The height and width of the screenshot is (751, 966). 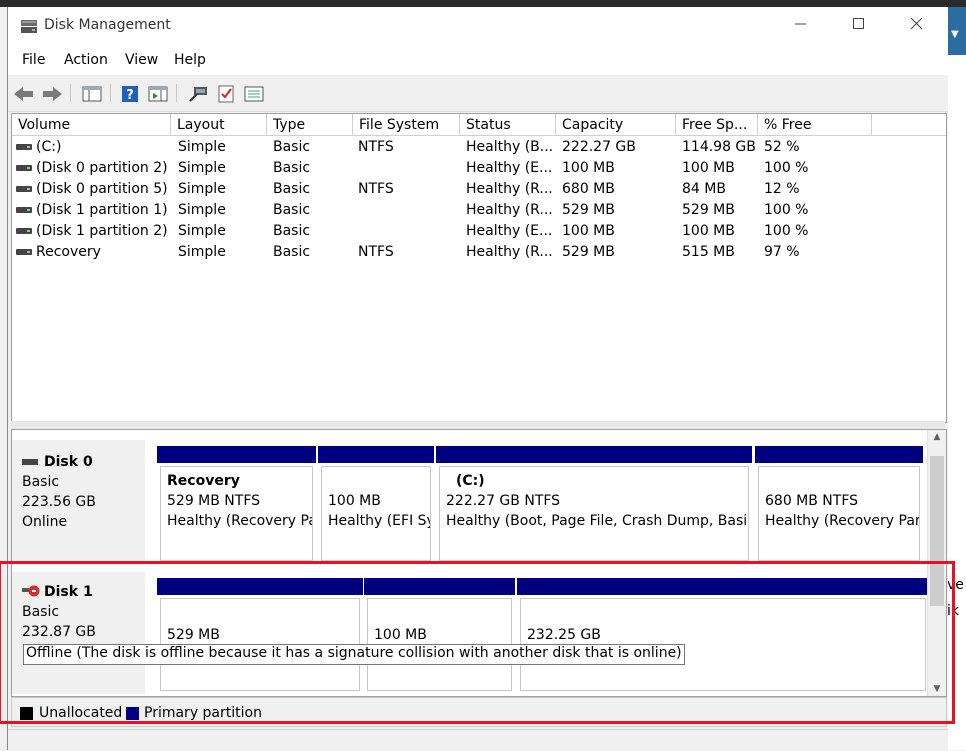 What do you see at coordinates (588, 189) in the screenshot?
I see `volume-capacity: 680 MB` at bounding box center [588, 189].